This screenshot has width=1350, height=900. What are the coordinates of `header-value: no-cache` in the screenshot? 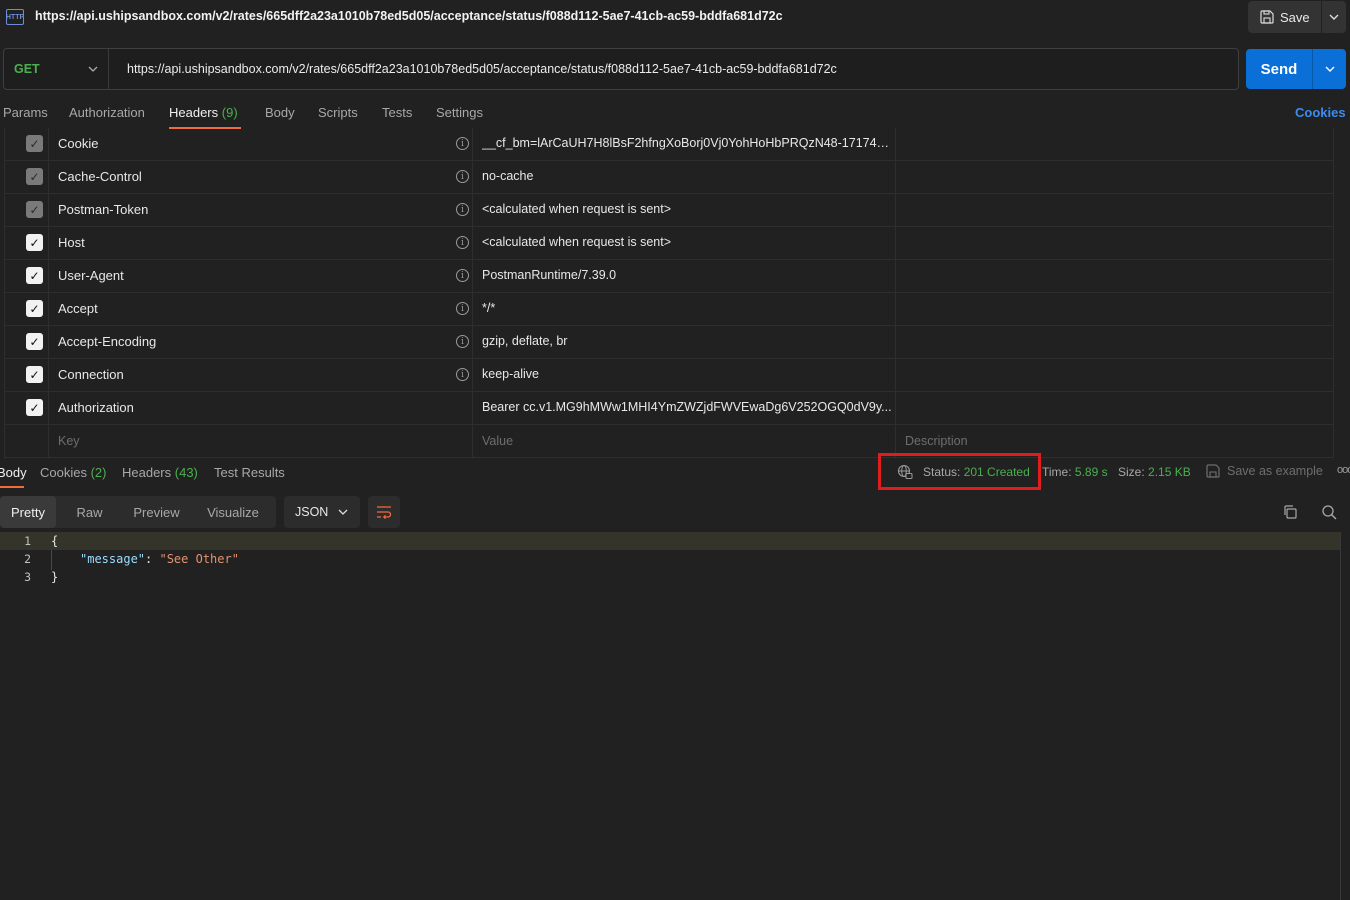 It's located at (687, 176).